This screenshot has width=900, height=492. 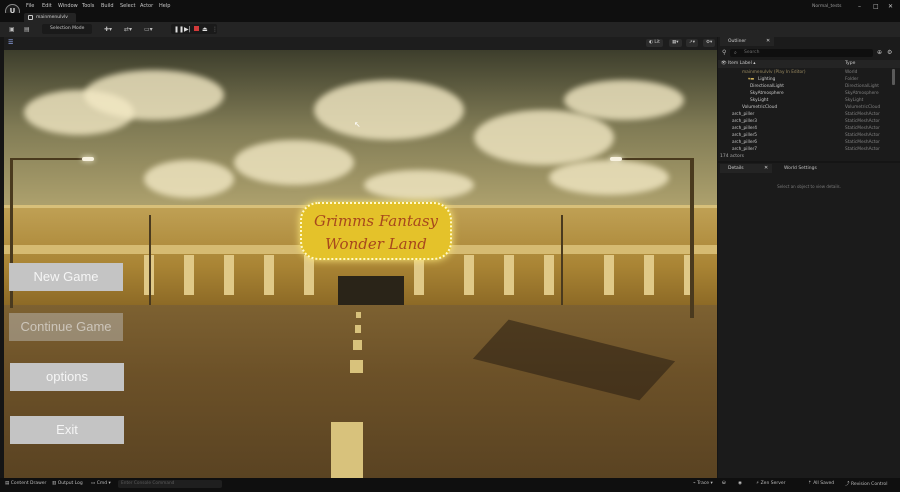 I want to click on row-type: World, so click(x=851, y=72).